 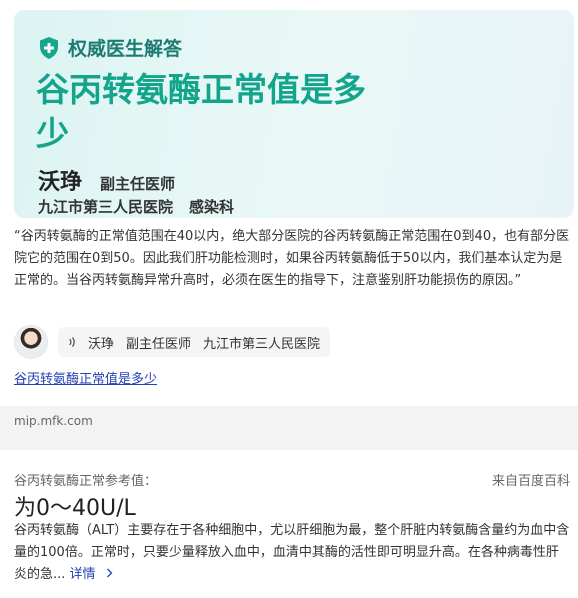 I want to click on department: 感染科, so click(x=212, y=207).